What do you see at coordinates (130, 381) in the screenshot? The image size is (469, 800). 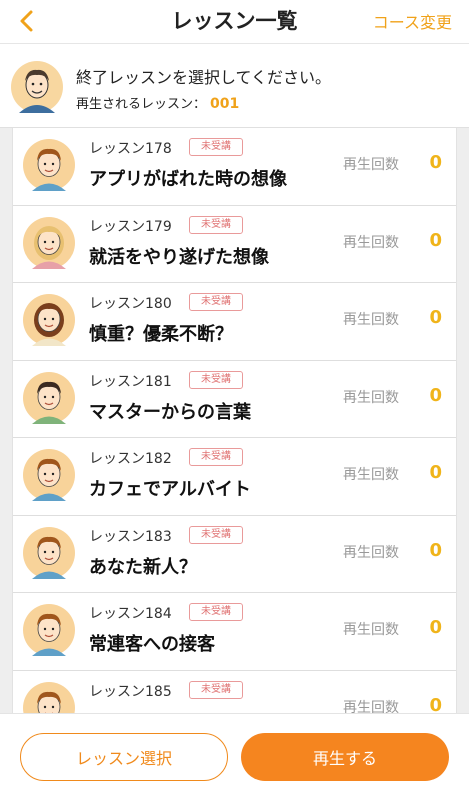 I see `lesson-number-label: レッスン181` at bounding box center [130, 381].